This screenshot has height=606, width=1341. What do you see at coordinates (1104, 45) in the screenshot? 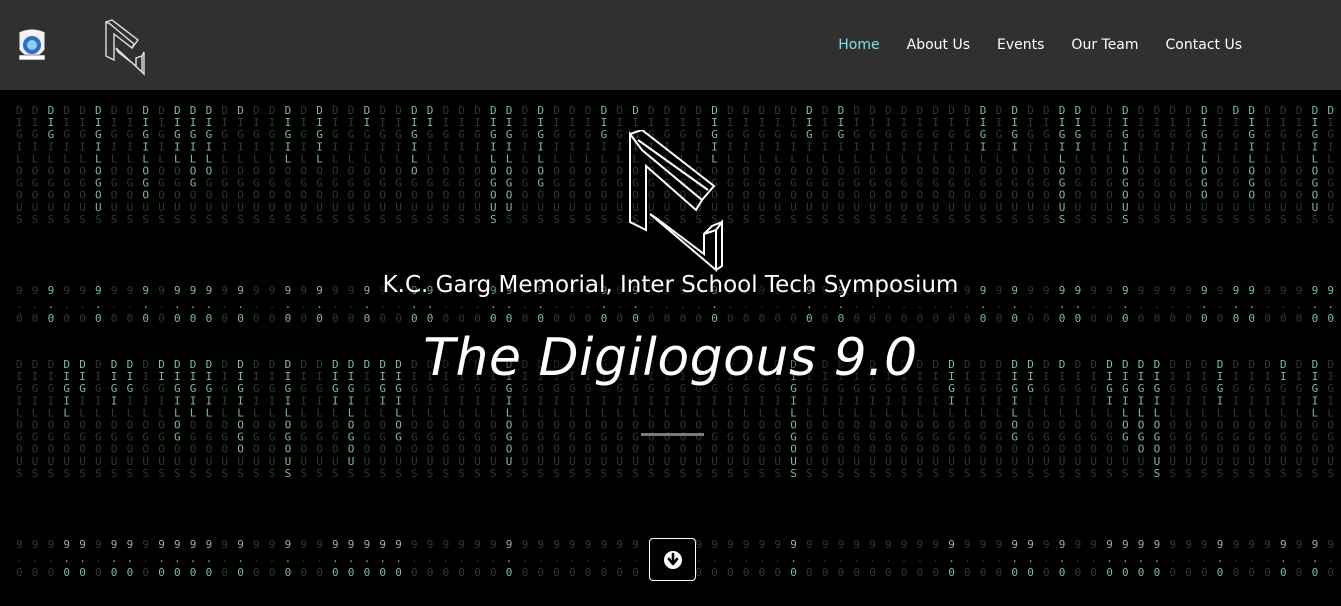
I see `nav-our-team: Our Team` at bounding box center [1104, 45].